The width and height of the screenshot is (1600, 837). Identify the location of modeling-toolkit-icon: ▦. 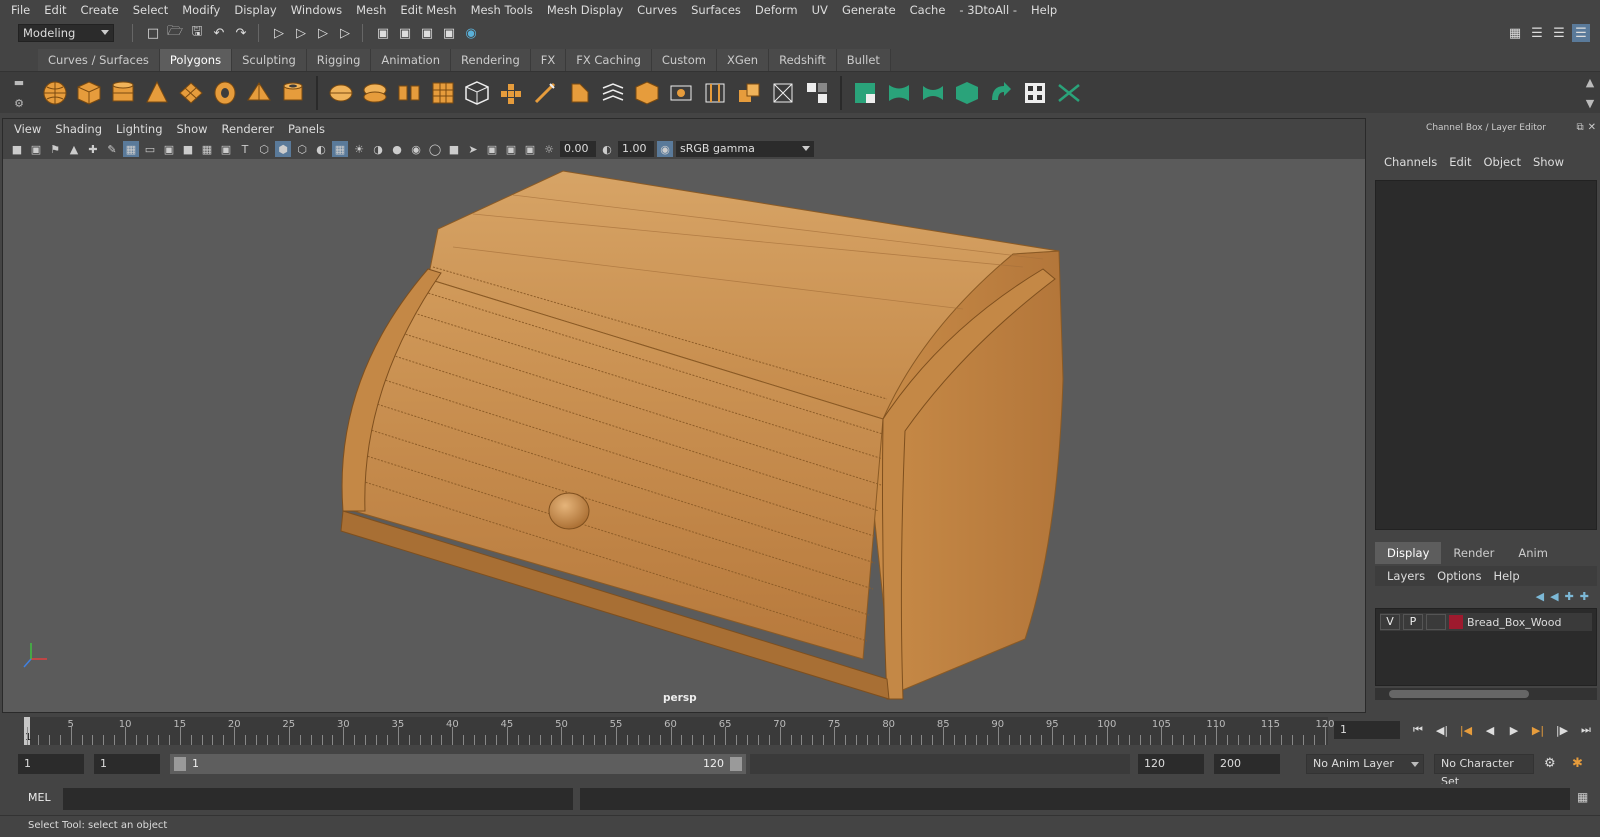
(1515, 33).